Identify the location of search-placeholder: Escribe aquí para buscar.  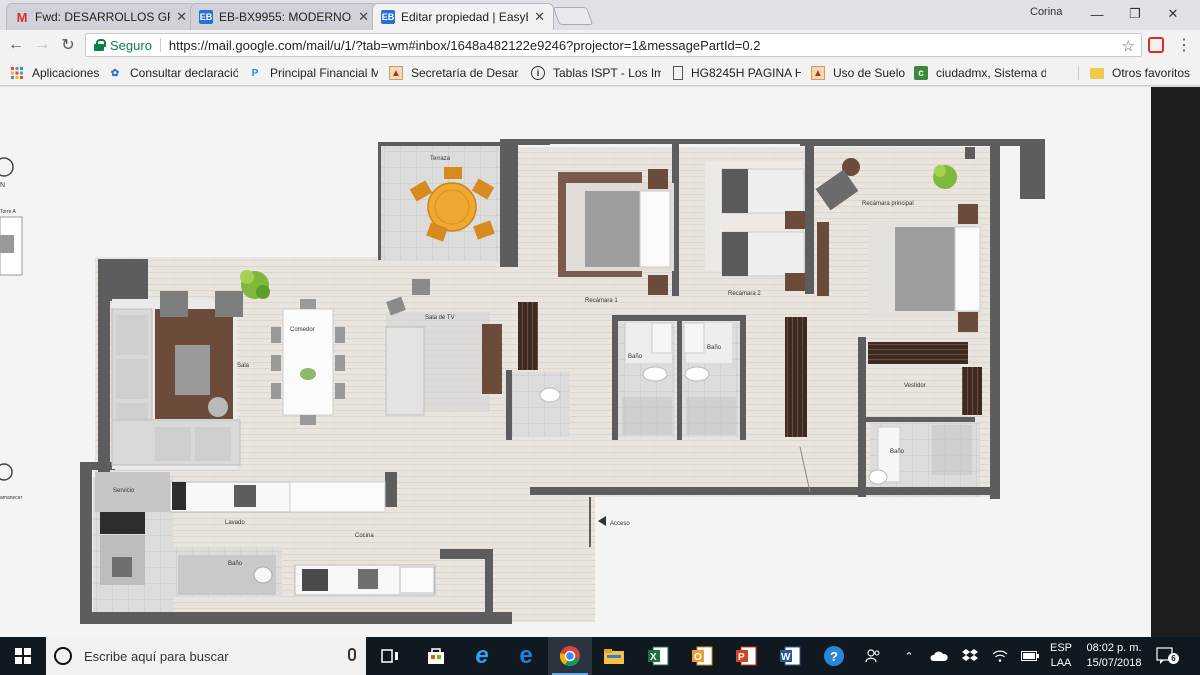
(156, 656).